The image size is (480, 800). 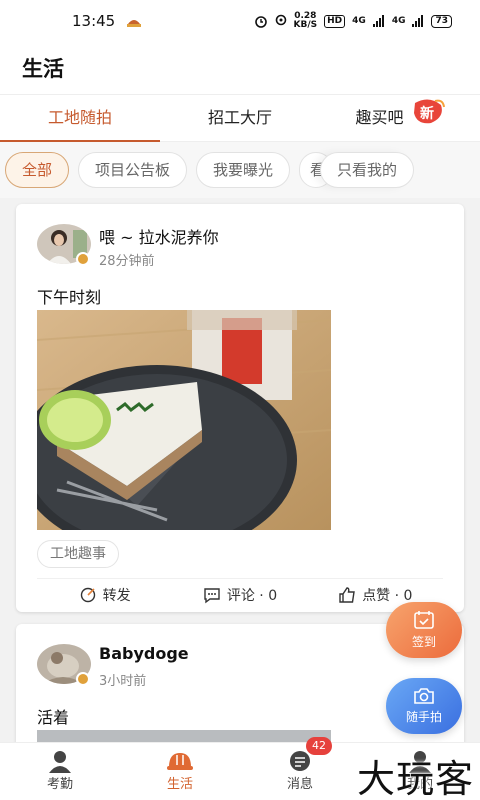 What do you see at coordinates (43, 69) in the screenshot?
I see `page-title: 生活` at bounding box center [43, 69].